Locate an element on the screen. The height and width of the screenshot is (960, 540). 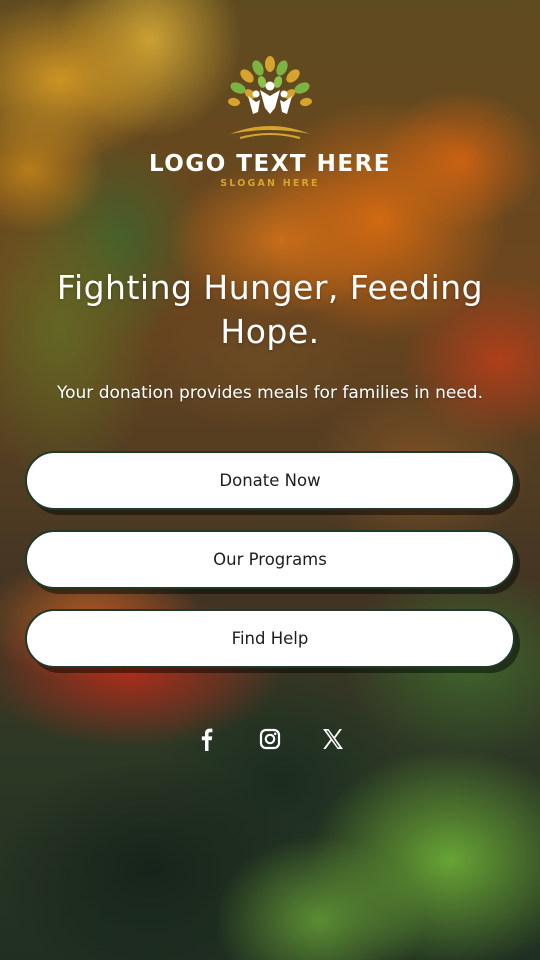
tree-people-logo-icon is located at coordinates (270, 97).